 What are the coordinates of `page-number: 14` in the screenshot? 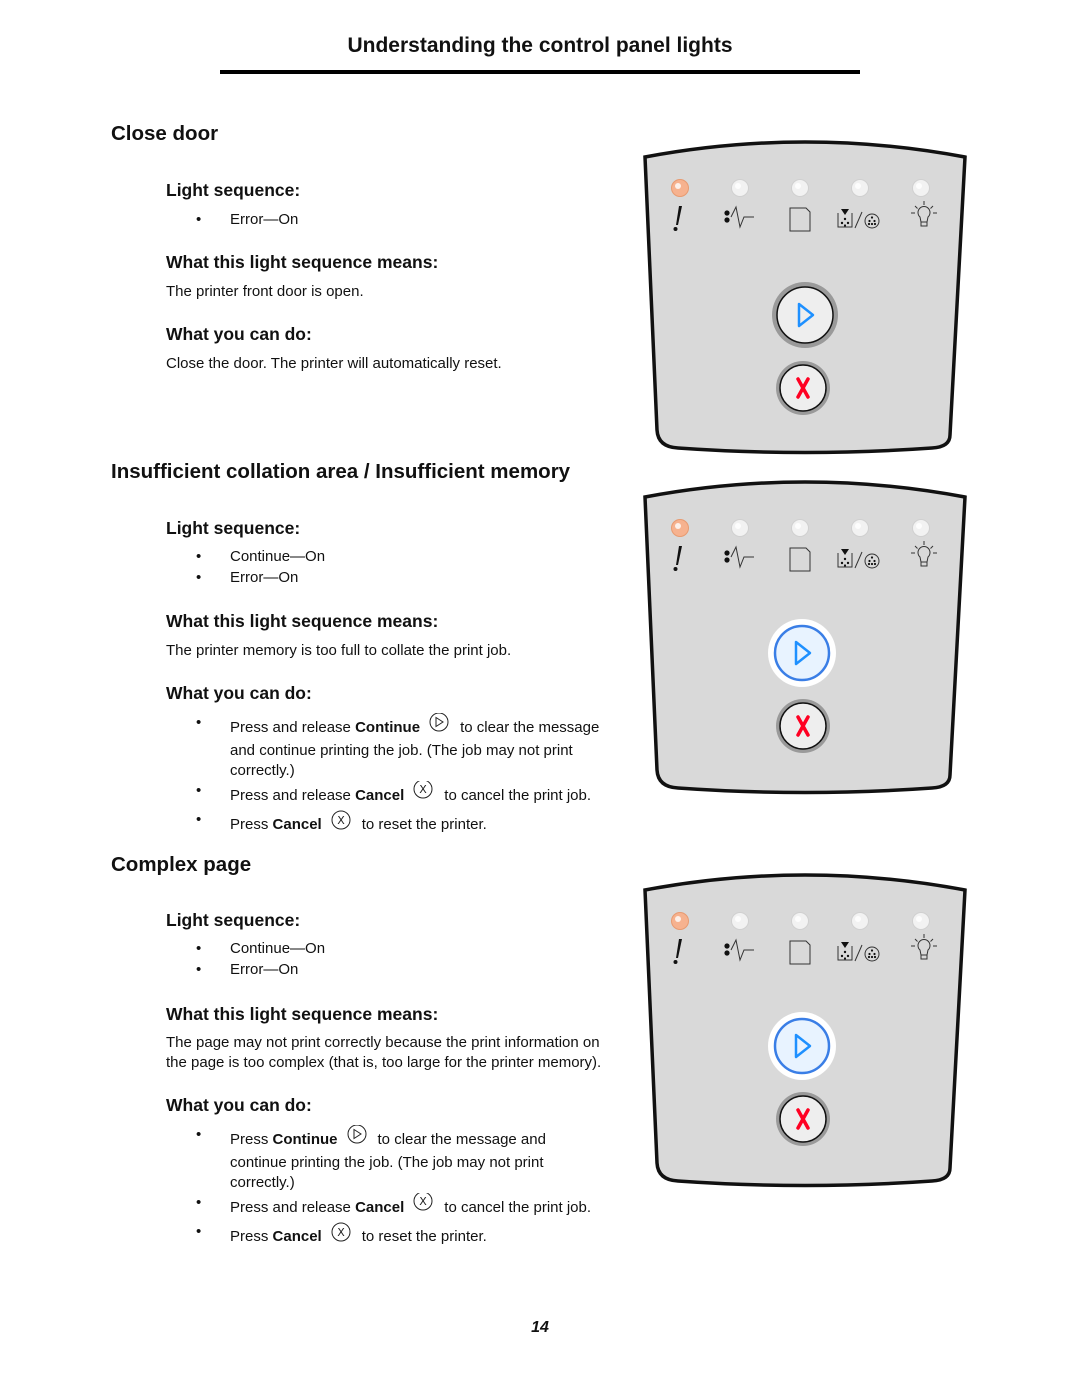 It's located at (540, 1327).